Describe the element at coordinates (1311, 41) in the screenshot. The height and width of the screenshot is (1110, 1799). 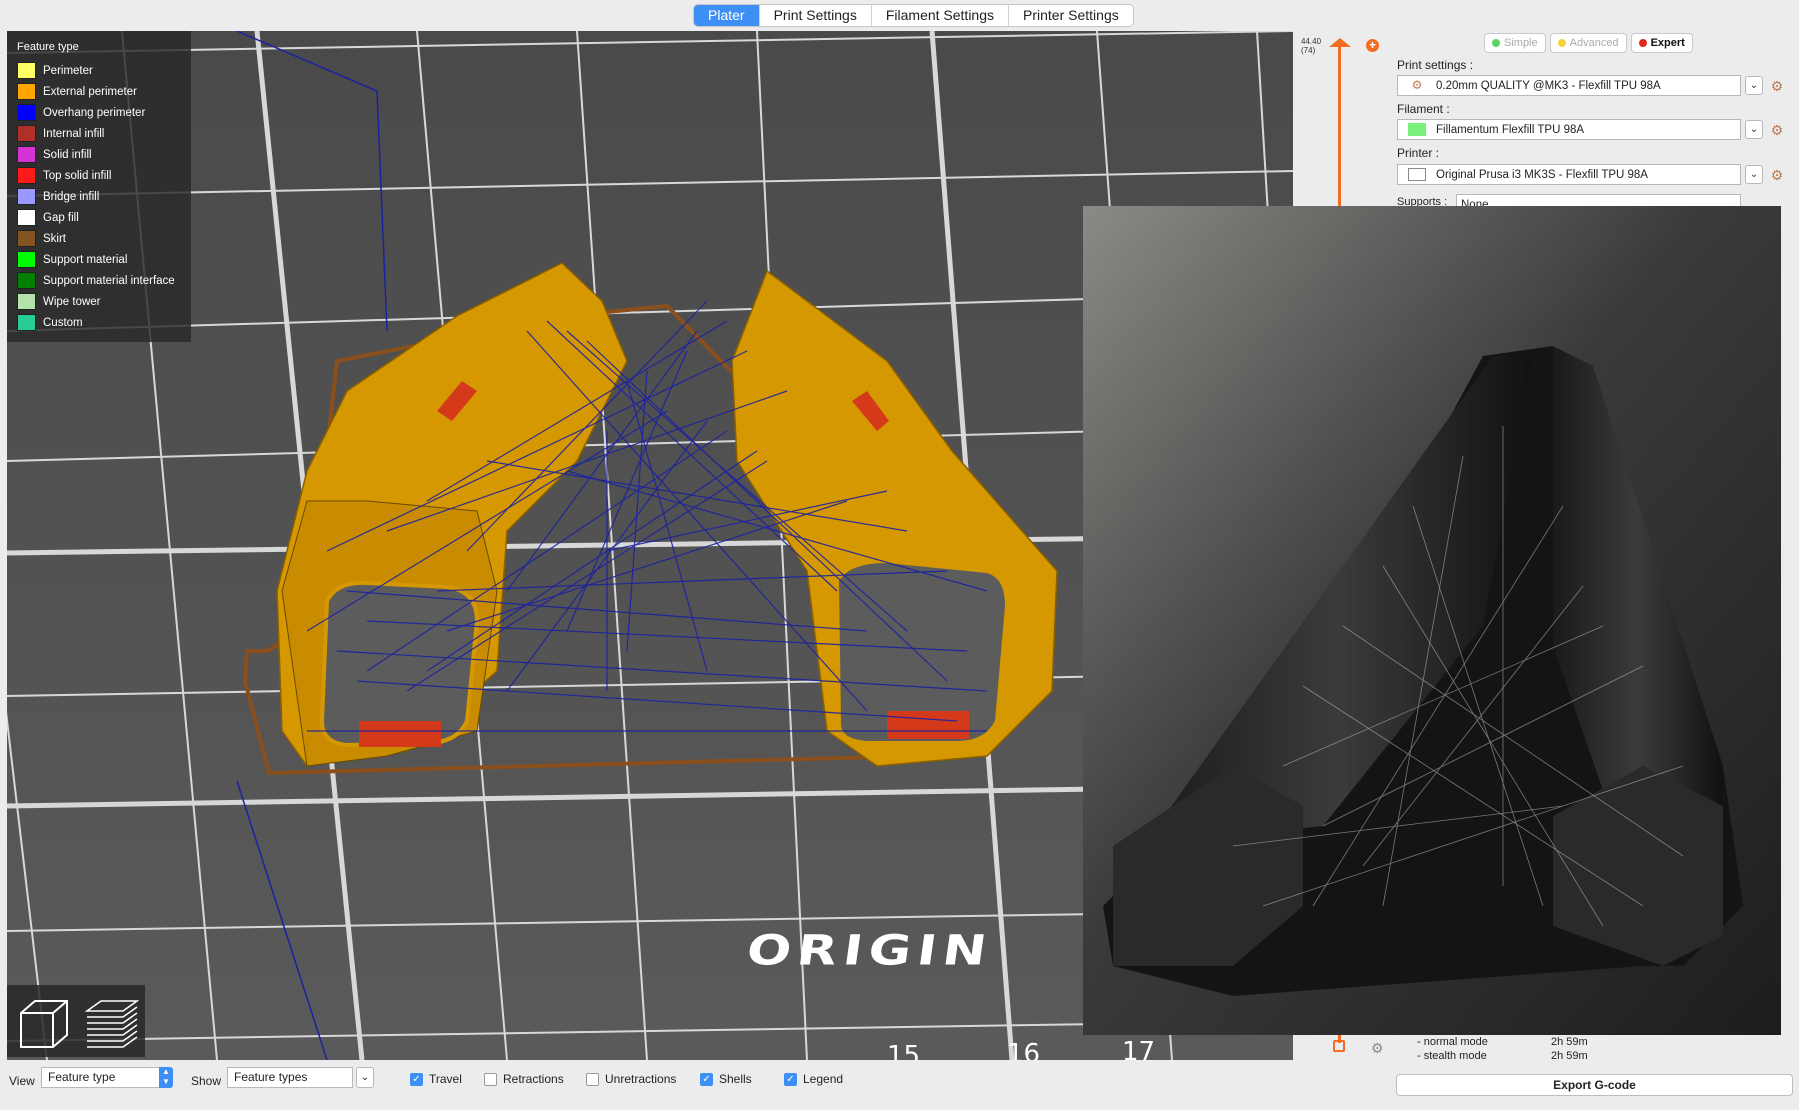
I see `layer-height-value: 44.40` at that location.